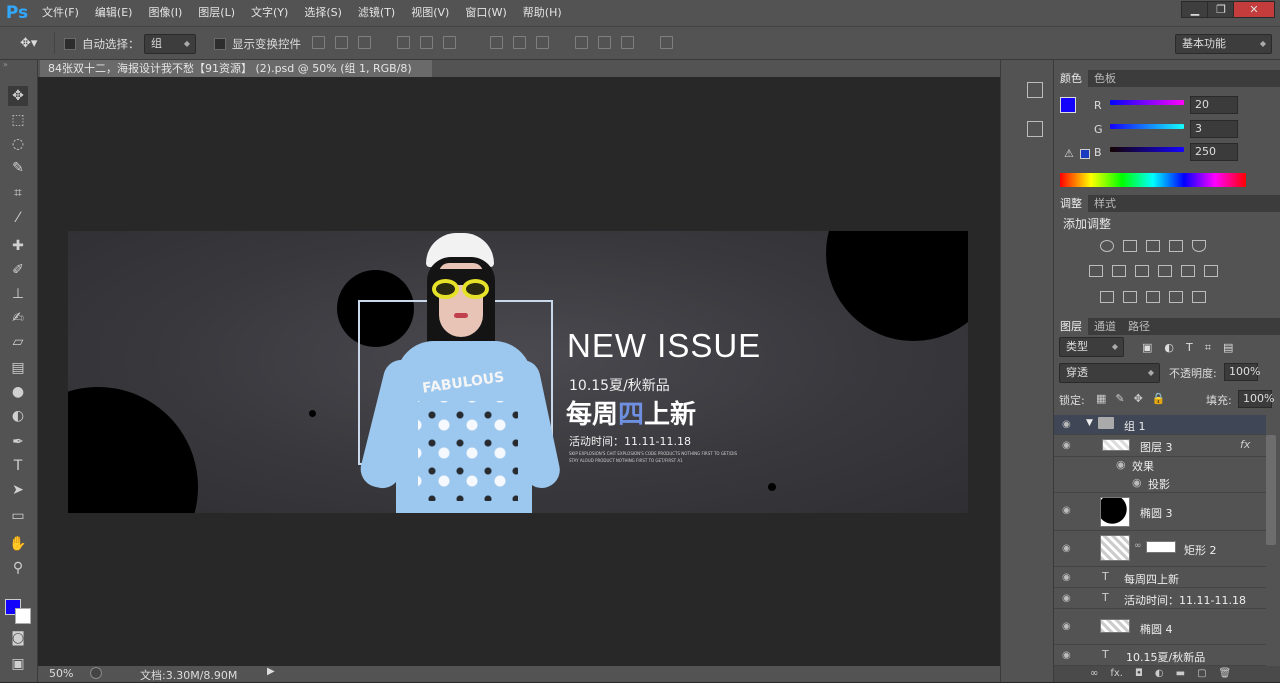 This screenshot has height=683, width=1280. I want to click on status-info-icon, so click(96, 673).